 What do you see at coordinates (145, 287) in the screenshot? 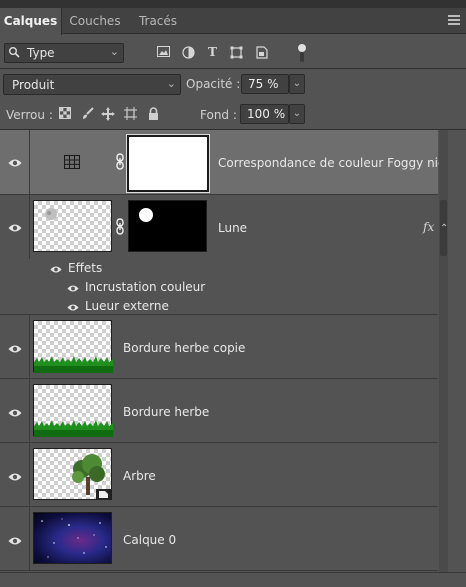
I see `effect-name: Incrustation couleur` at bounding box center [145, 287].